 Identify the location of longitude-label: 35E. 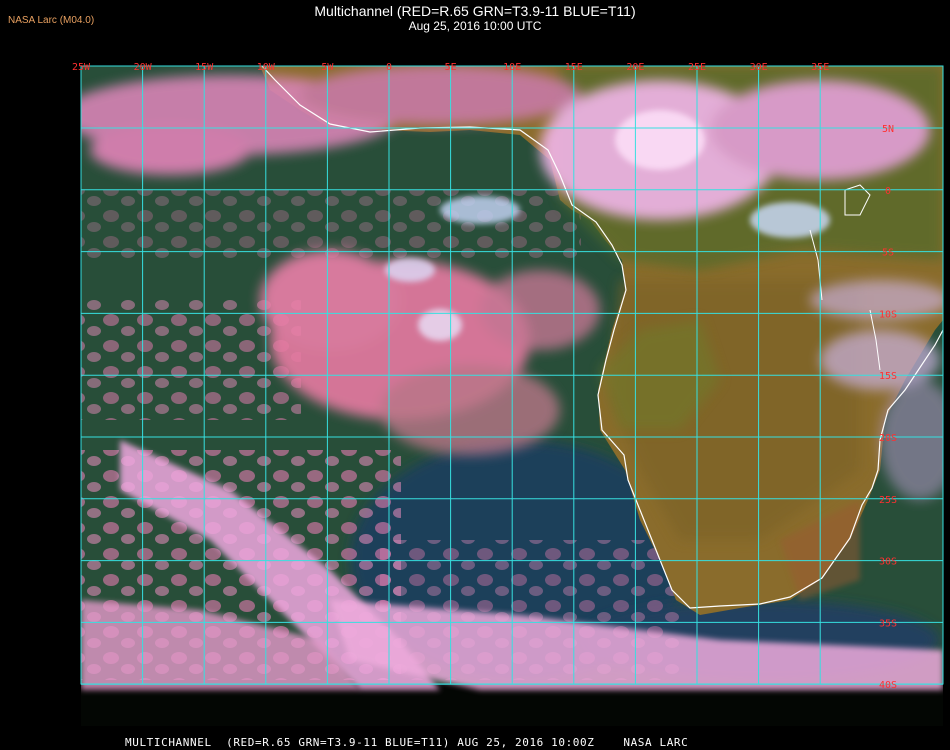
(820, 67).